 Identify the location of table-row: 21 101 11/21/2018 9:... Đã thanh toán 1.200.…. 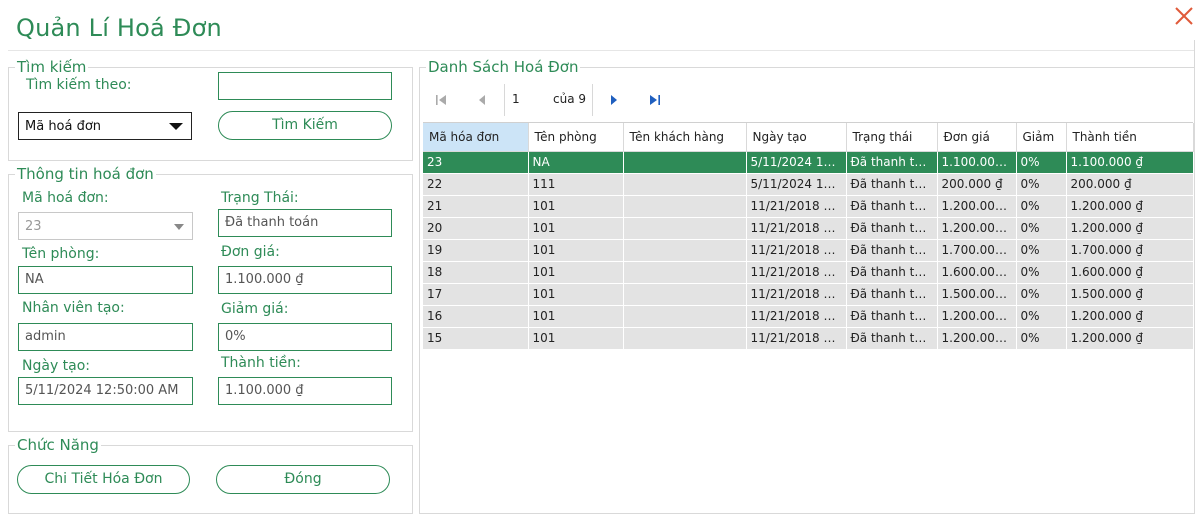
(808, 206).